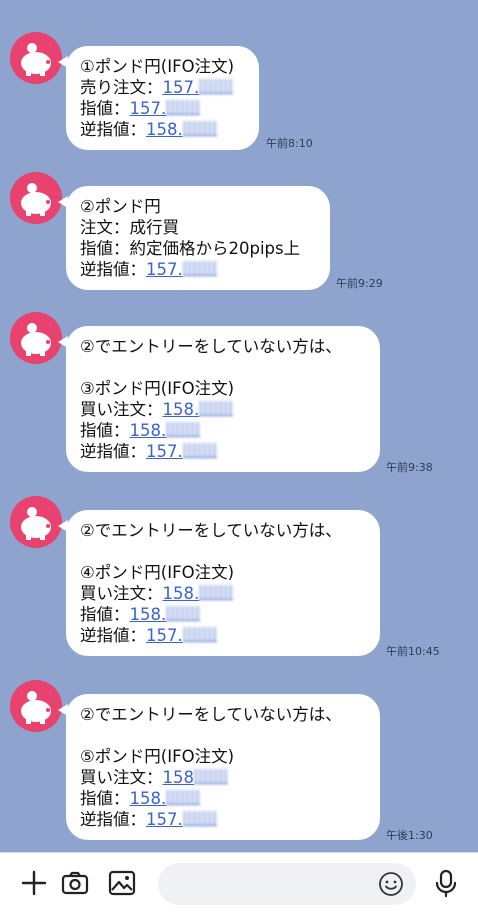  Describe the element at coordinates (157, 756) in the screenshot. I see `message-heading: ⑤ポンド円(IFO注文)` at that location.